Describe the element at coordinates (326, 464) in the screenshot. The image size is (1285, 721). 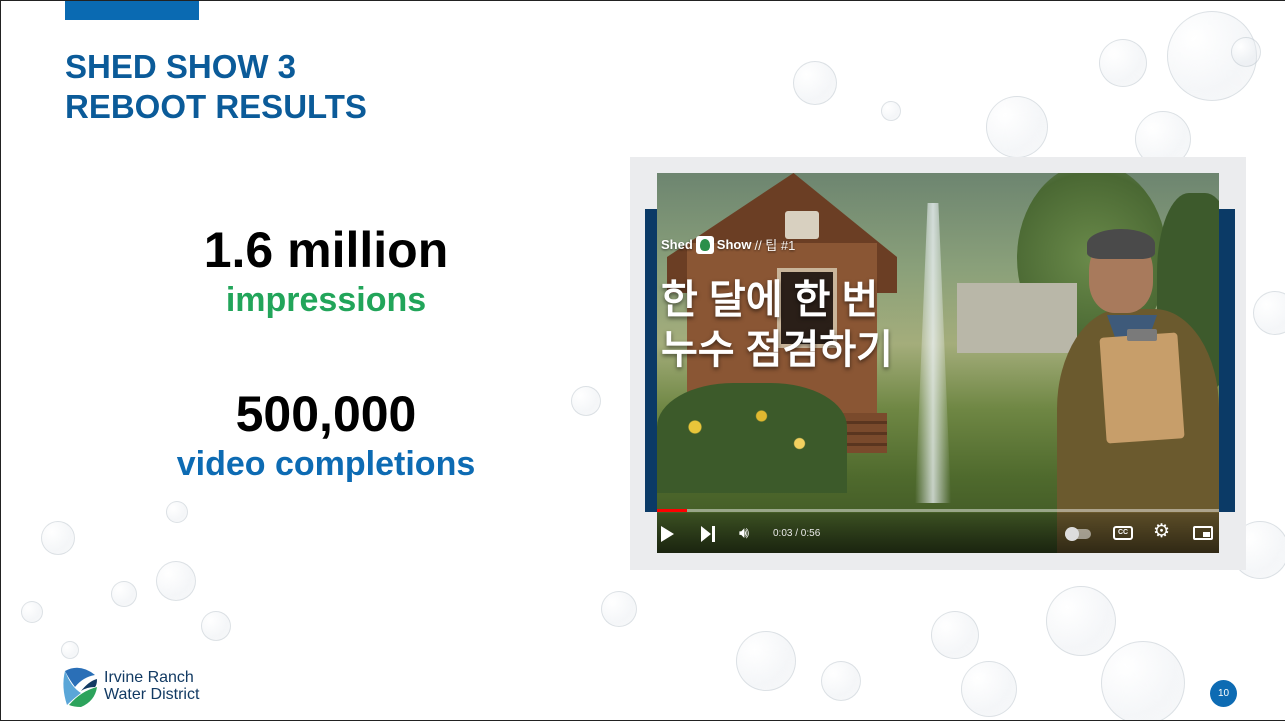
I see `stat-label: video completions` at that location.